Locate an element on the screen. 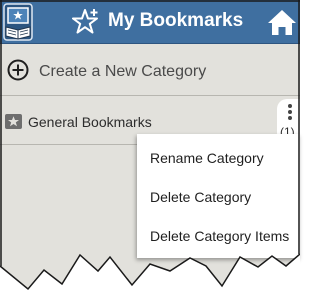 The width and height of the screenshot is (320, 304). home-icon is located at coordinates (282, 22).